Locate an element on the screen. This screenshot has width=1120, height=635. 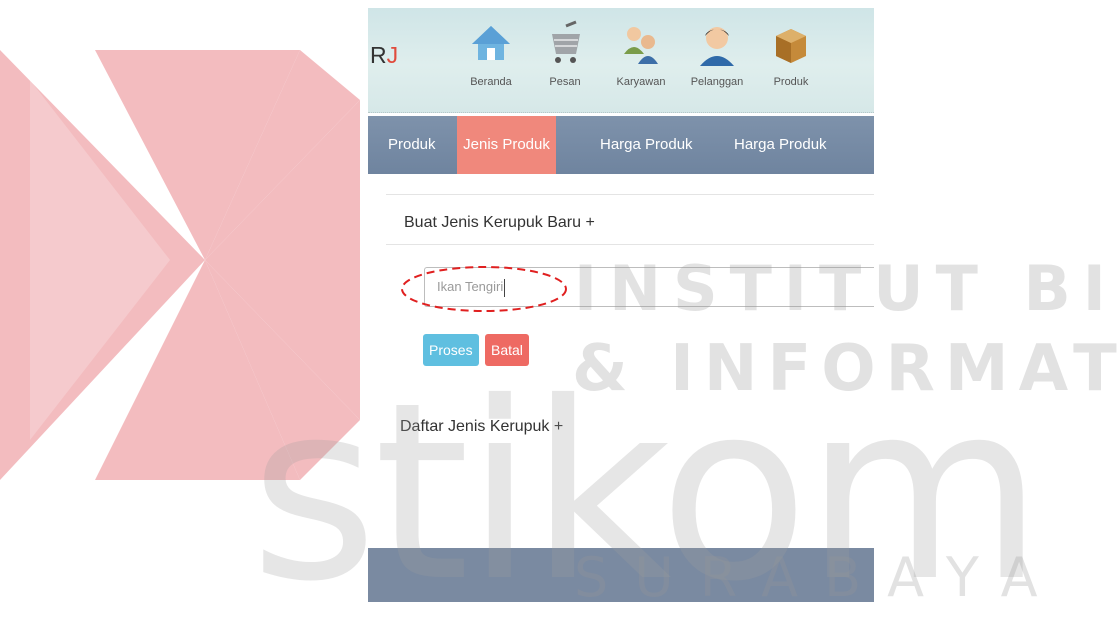
brand-accent: J is located at coordinates (392, 55).